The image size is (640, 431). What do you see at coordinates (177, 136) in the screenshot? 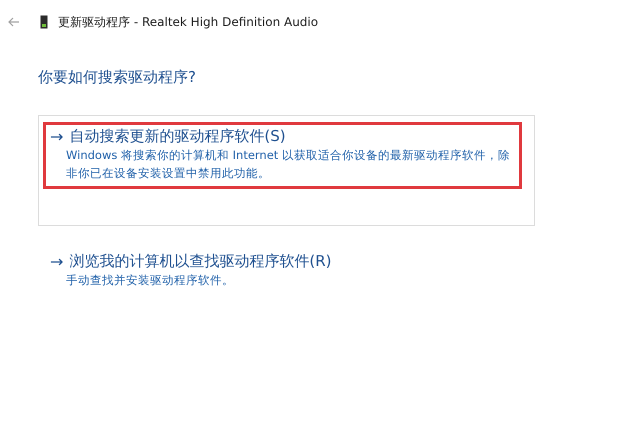
I see `option-link: 自动搜索更新的驱动程序软件(S)` at bounding box center [177, 136].